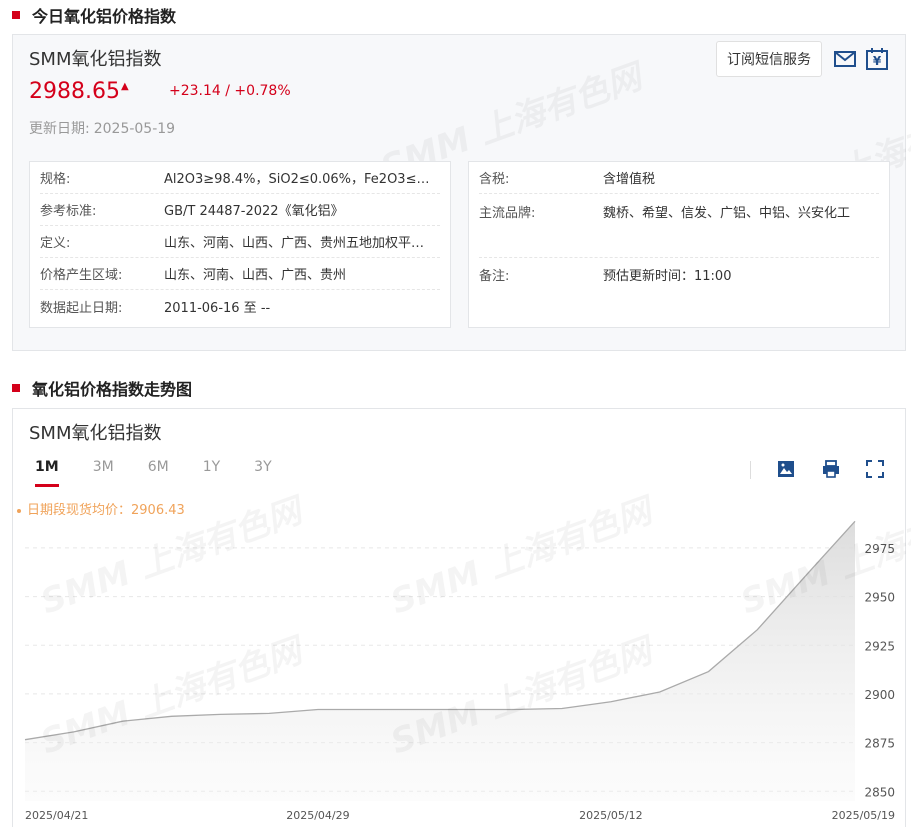  What do you see at coordinates (831, 469) in the screenshot?
I see `print-icon` at bounding box center [831, 469].